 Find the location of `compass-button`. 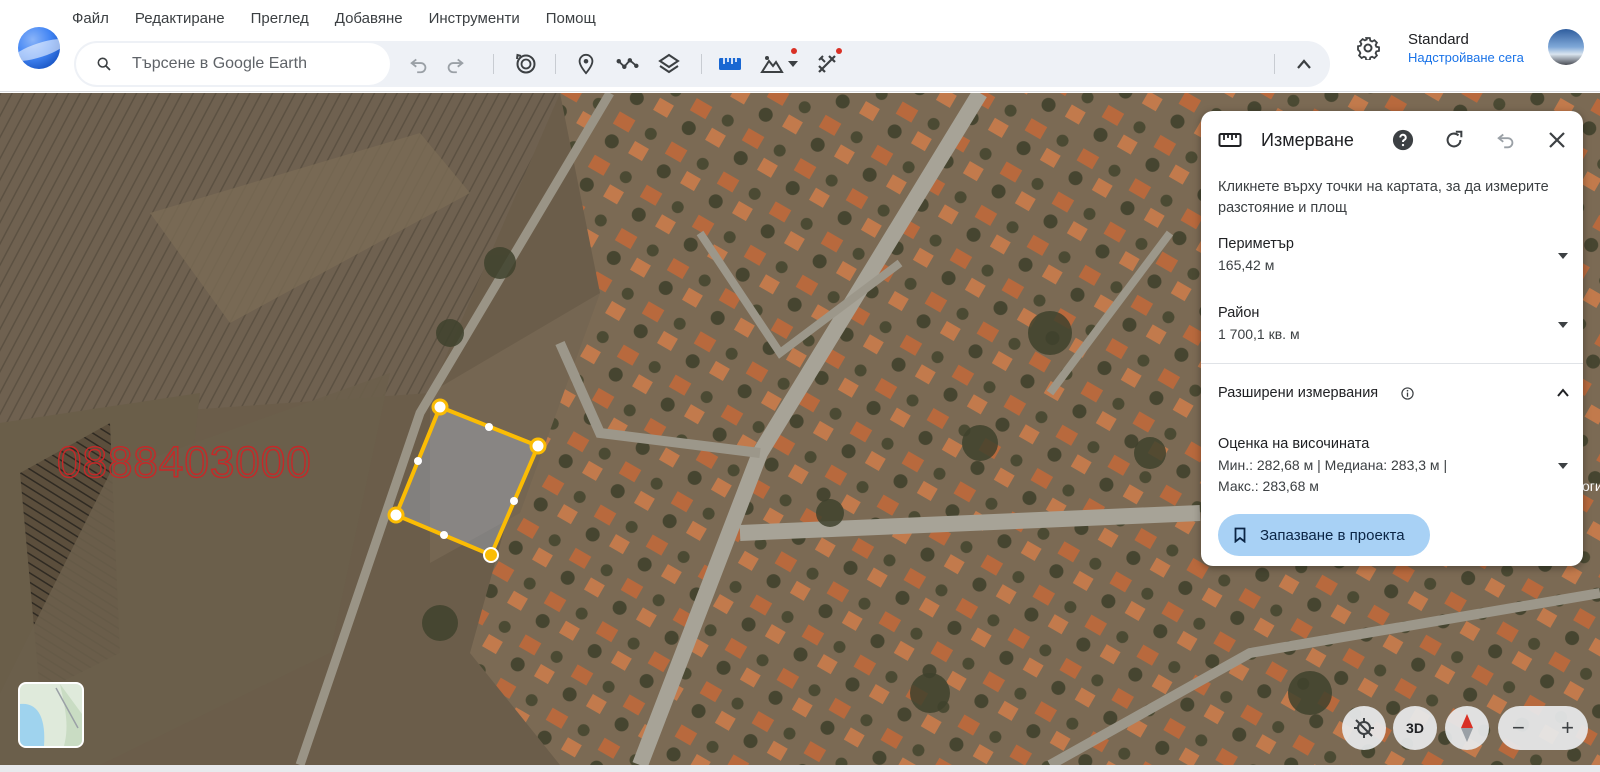

compass-button is located at coordinates (1467, 728).